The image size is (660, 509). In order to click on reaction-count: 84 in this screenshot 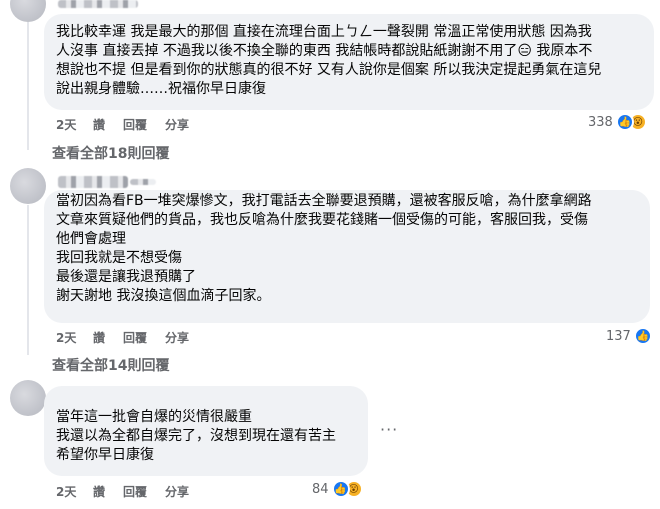, I will do `click(320, 489)`.